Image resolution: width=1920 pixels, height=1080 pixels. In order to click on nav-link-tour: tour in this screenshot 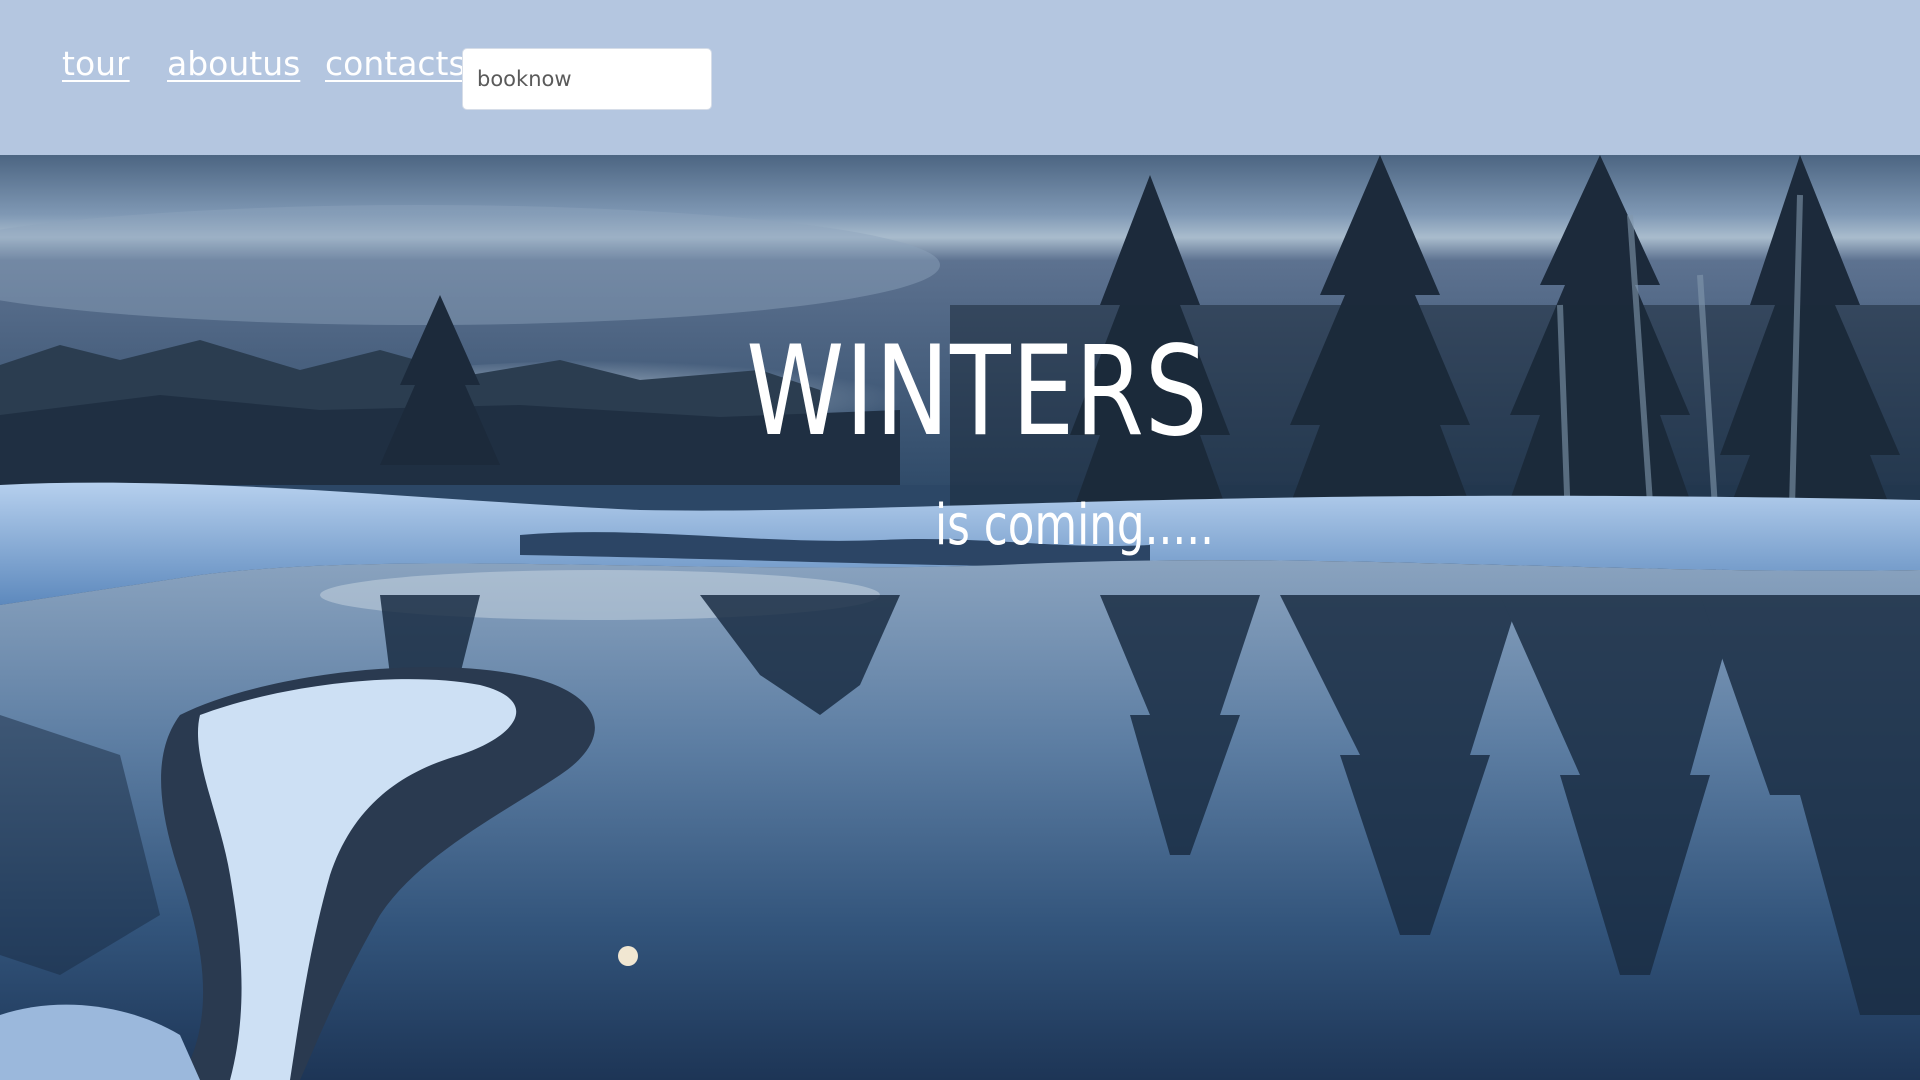, I will do `click(96, 63)`.